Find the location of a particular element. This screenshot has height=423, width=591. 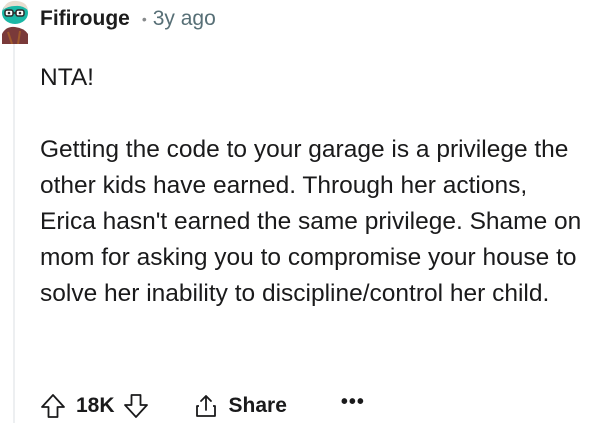

share-button: Share is located at coordinates (240, 406).